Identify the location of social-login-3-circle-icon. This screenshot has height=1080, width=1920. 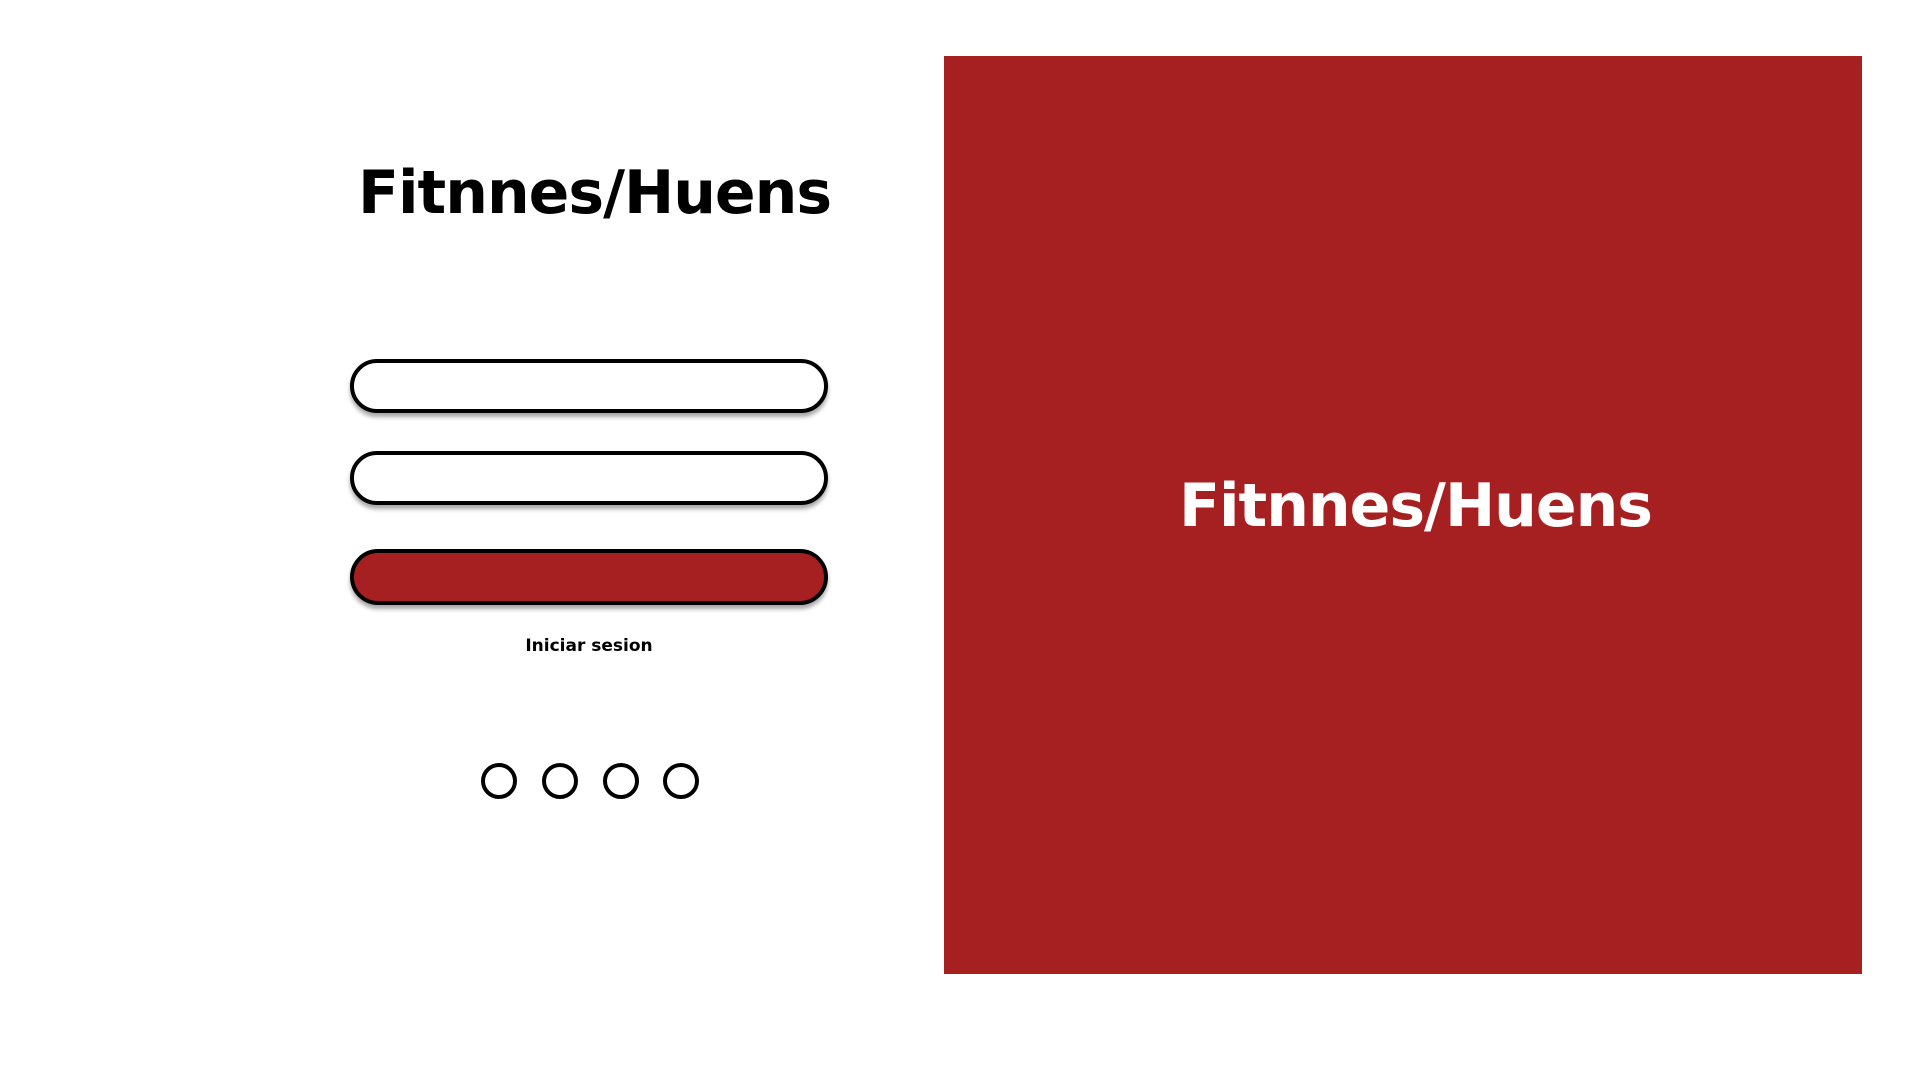
(621, 781).